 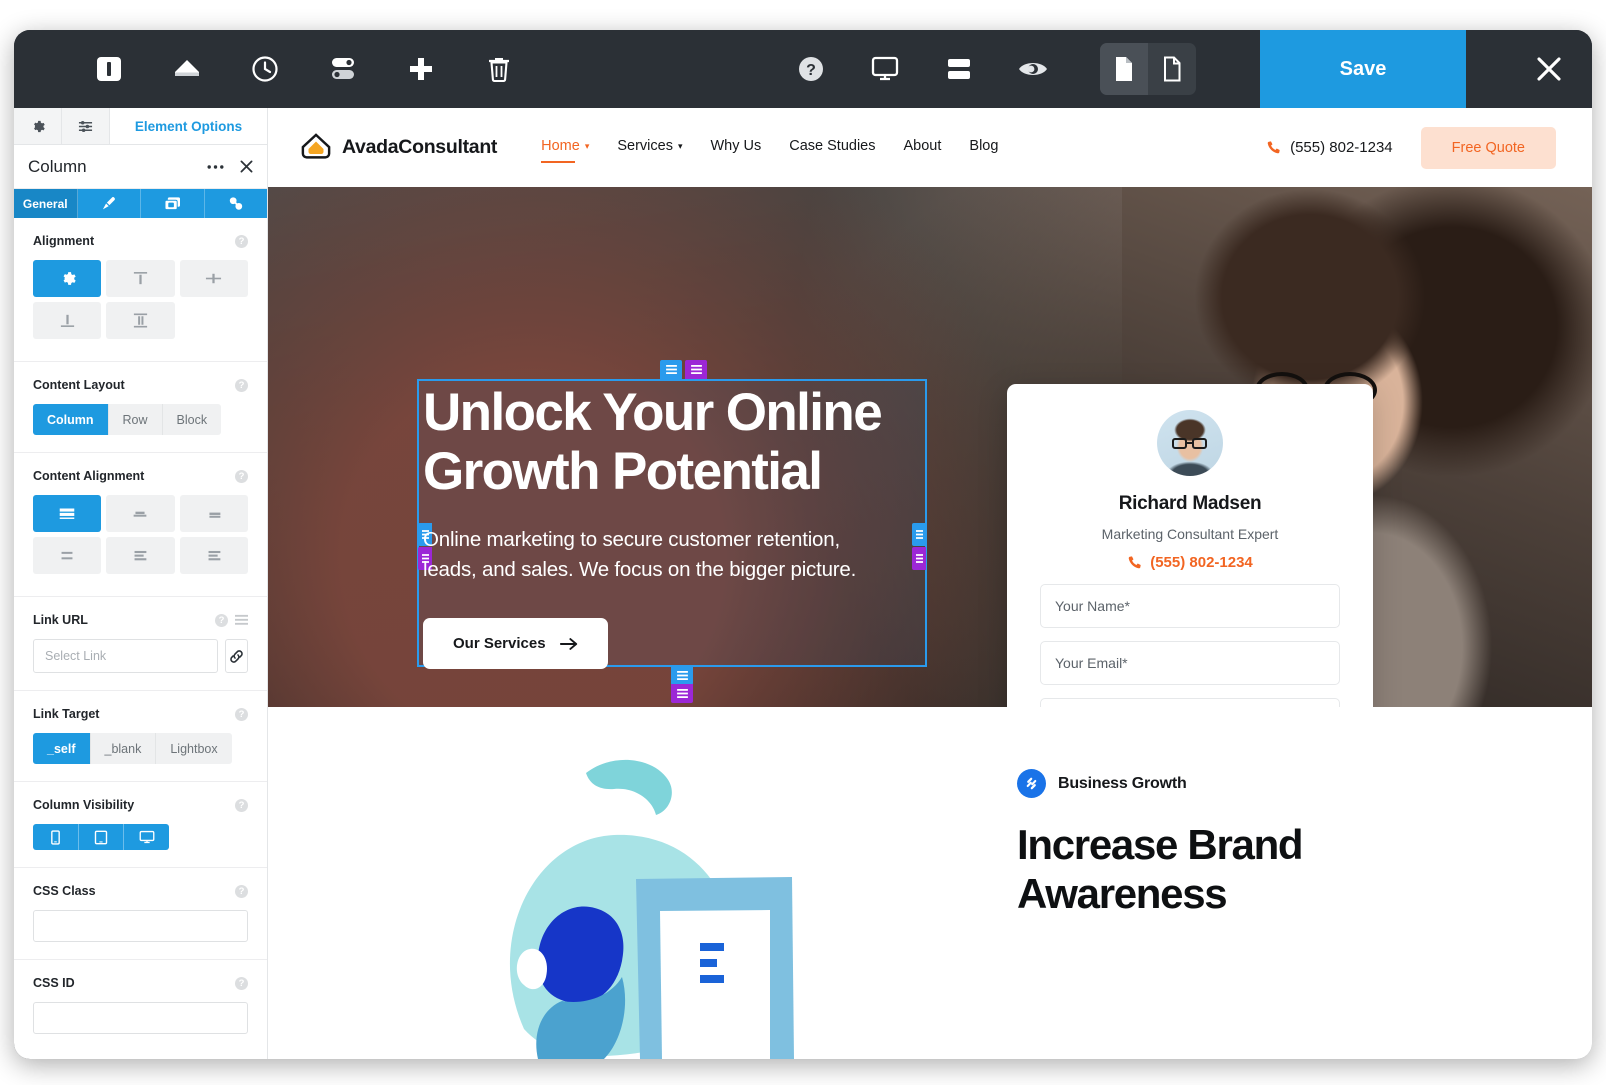 I want to click on add-element-icon, so click(x=421, y=69).